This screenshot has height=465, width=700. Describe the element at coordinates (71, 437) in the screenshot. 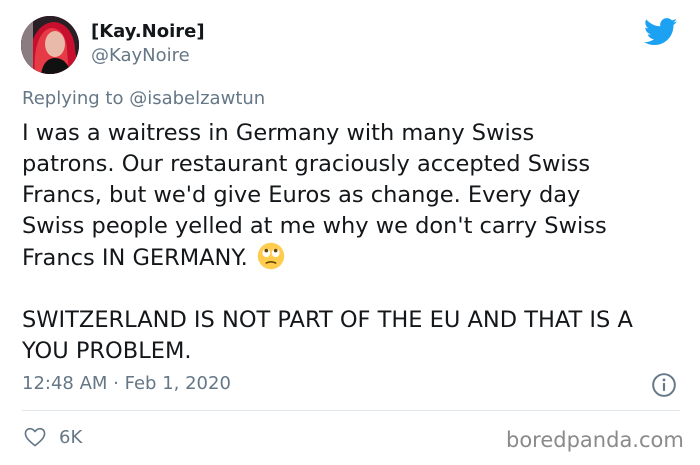

I see `like-count: 6K` at that location.